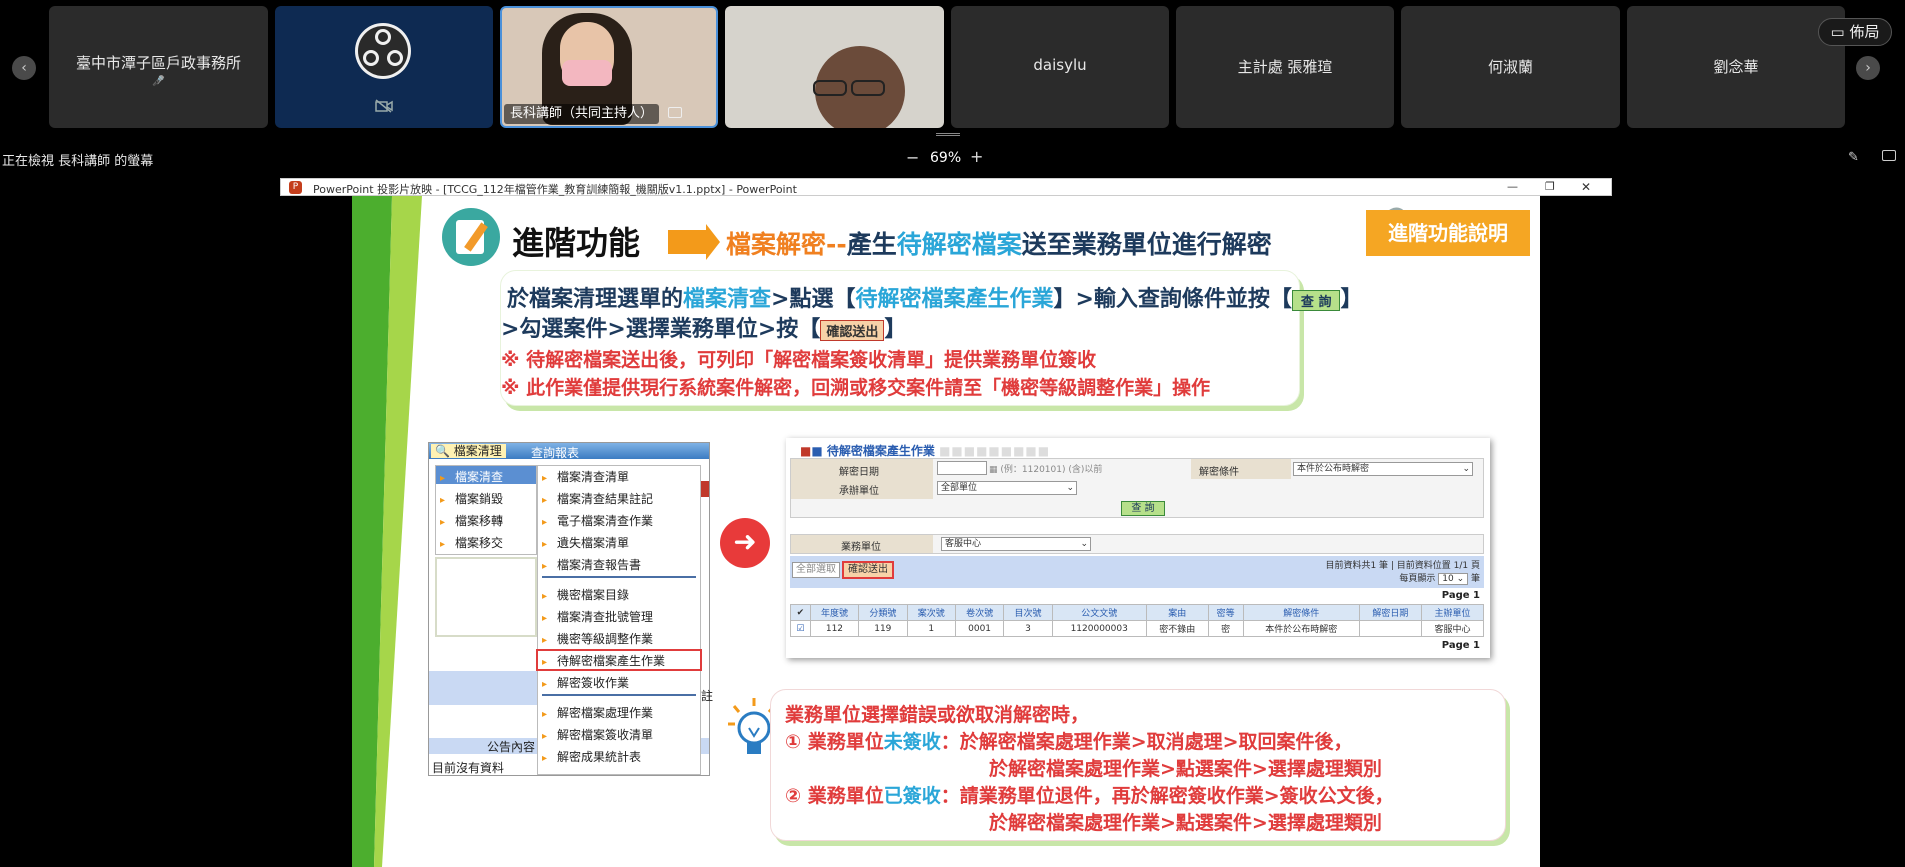 This screenshot has width=1905, height=867. I want to click on menu-item: 待解密檔案產生作業, so click(611, 661).